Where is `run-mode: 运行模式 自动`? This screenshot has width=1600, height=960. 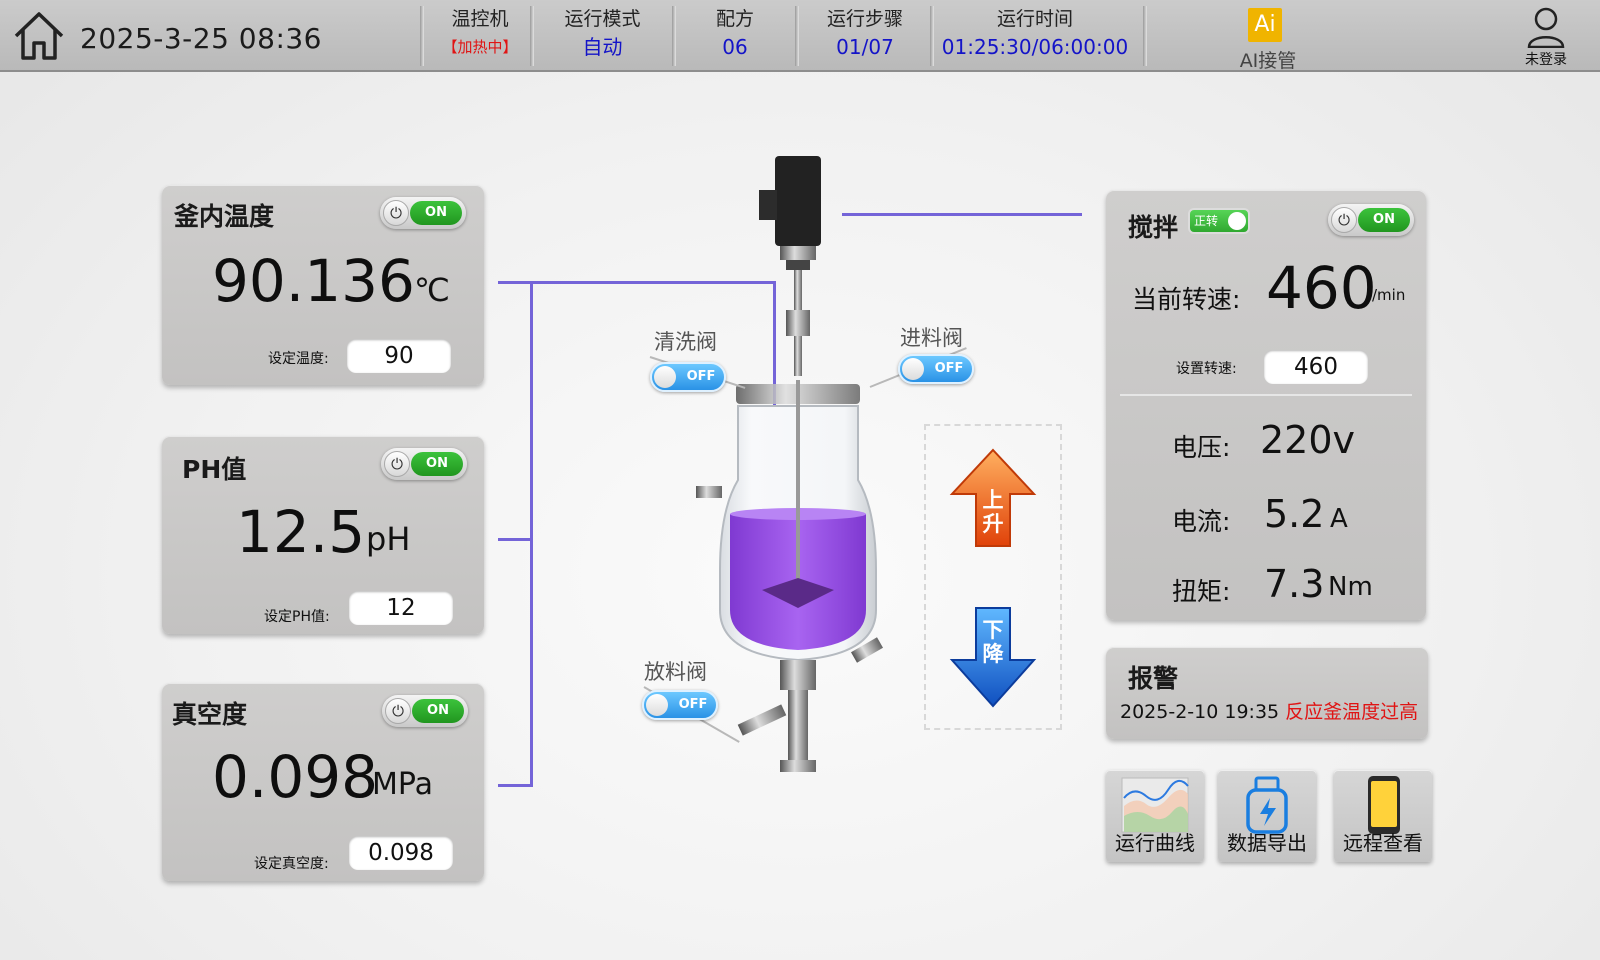 run-mode: 运行模式 自动 is located at coordinates (602, 34).